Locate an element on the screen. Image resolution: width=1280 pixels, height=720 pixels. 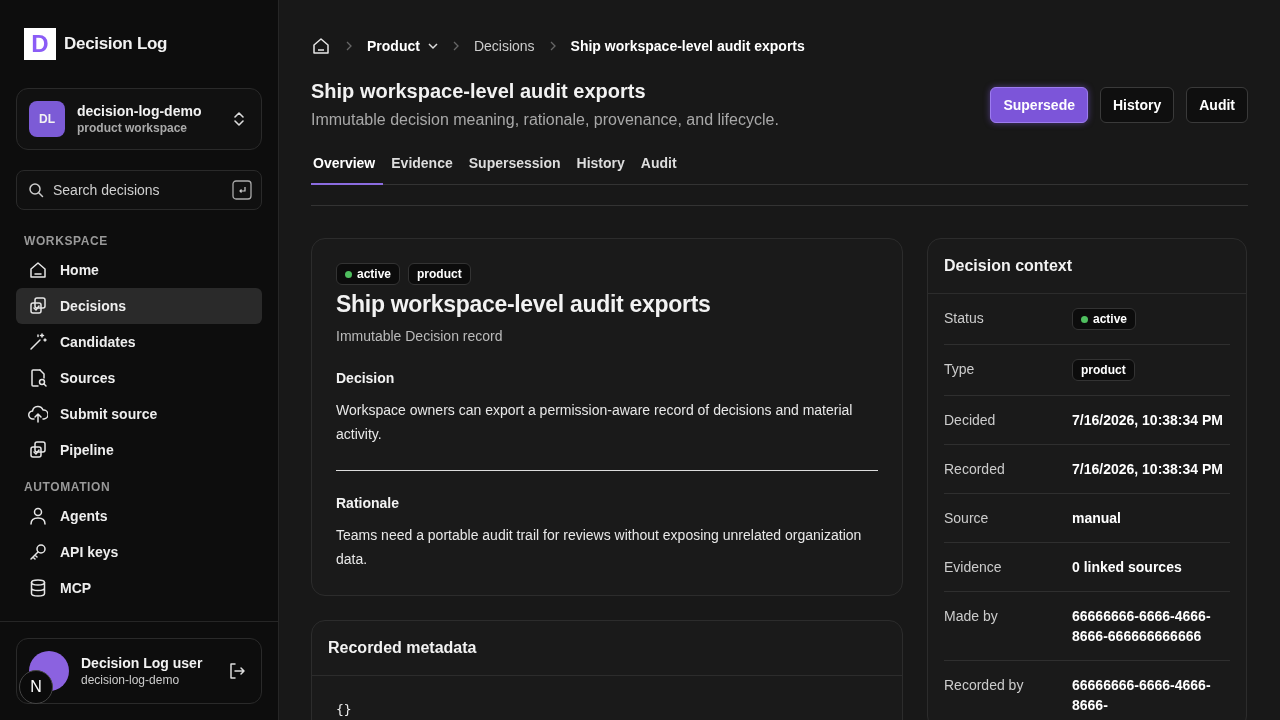
section-text: Teams need a portable audit trail for reviews without exposing unrelated organization data. is located at coordinates (599, 547).